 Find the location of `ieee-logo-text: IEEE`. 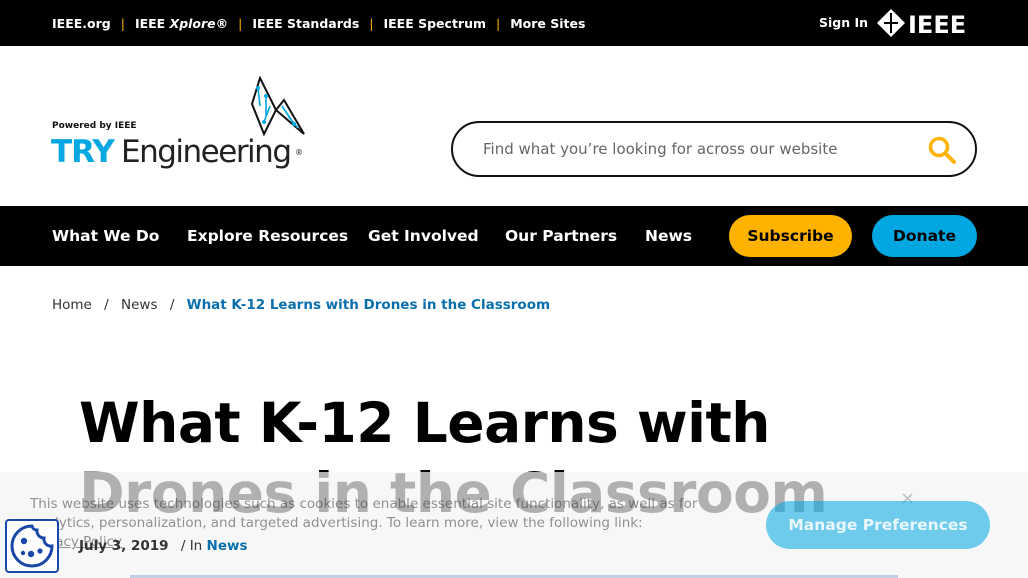

ieee-logo-text: IEEE is located at coordinates (937, 24).